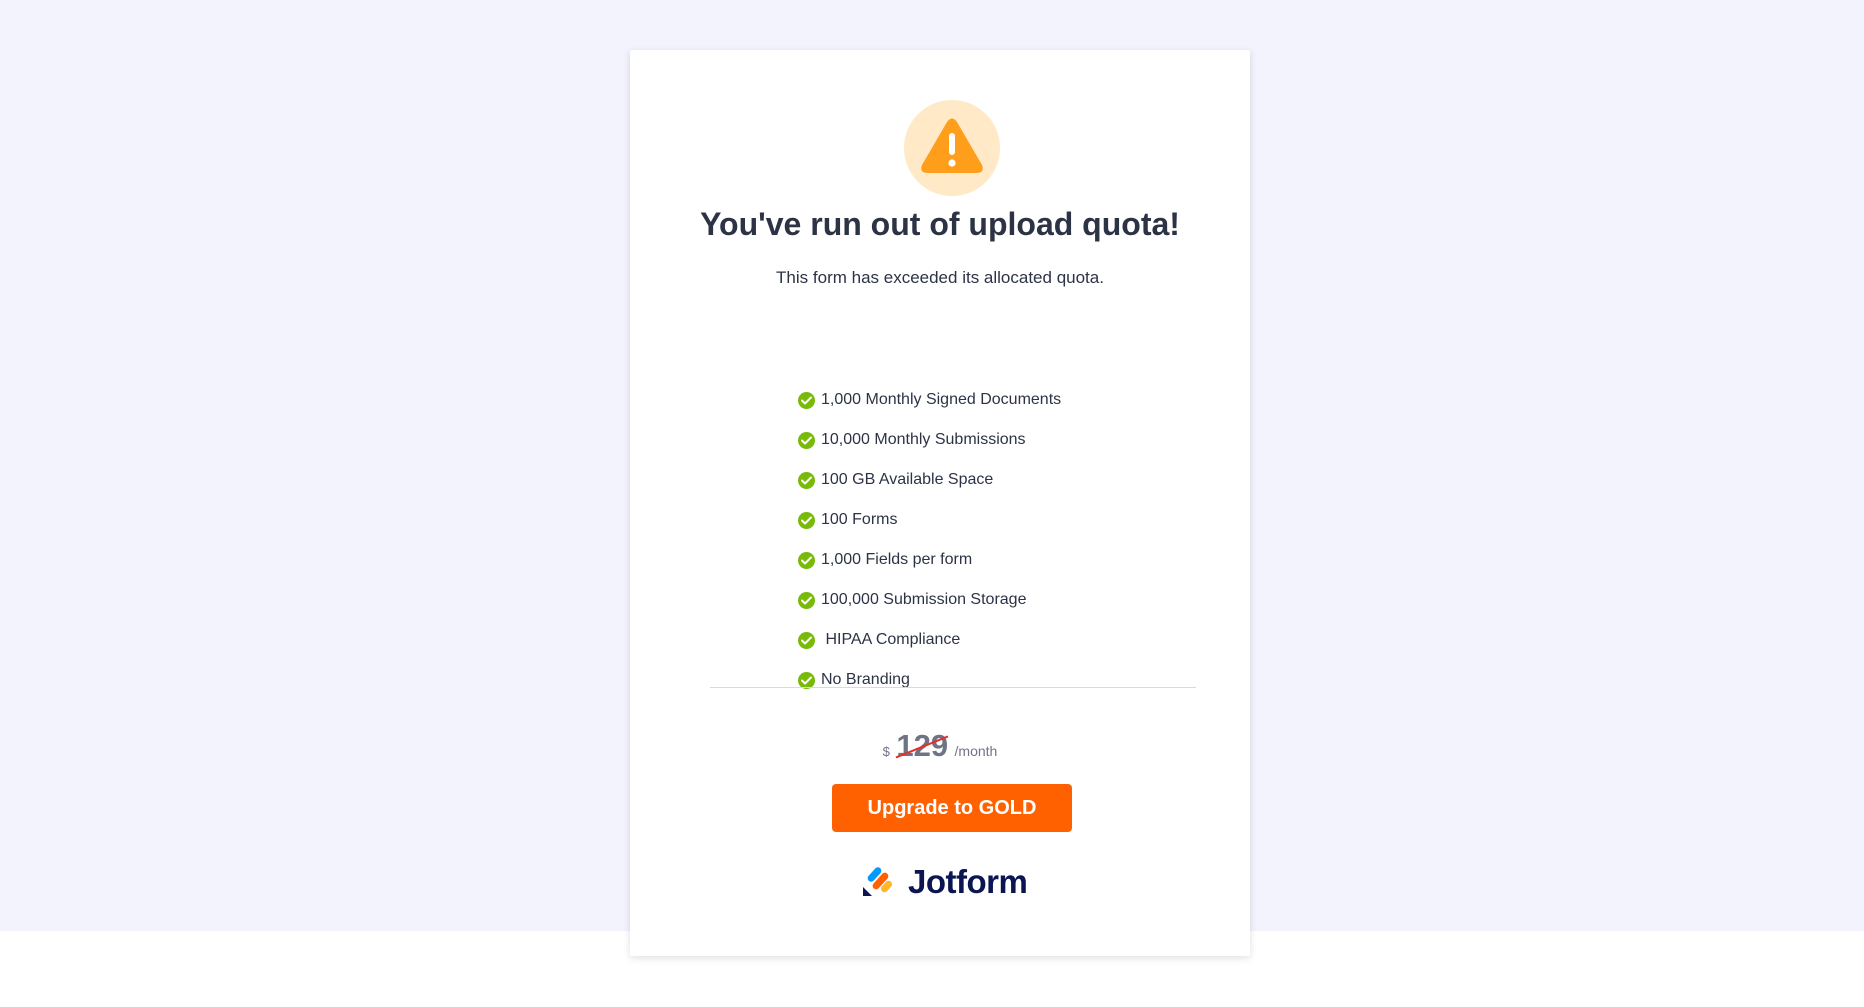 The height and width of the screenshot is (1007, 1864). I want to click on feature-item: 10,000 Monthly Submissions, so click(929, 440).